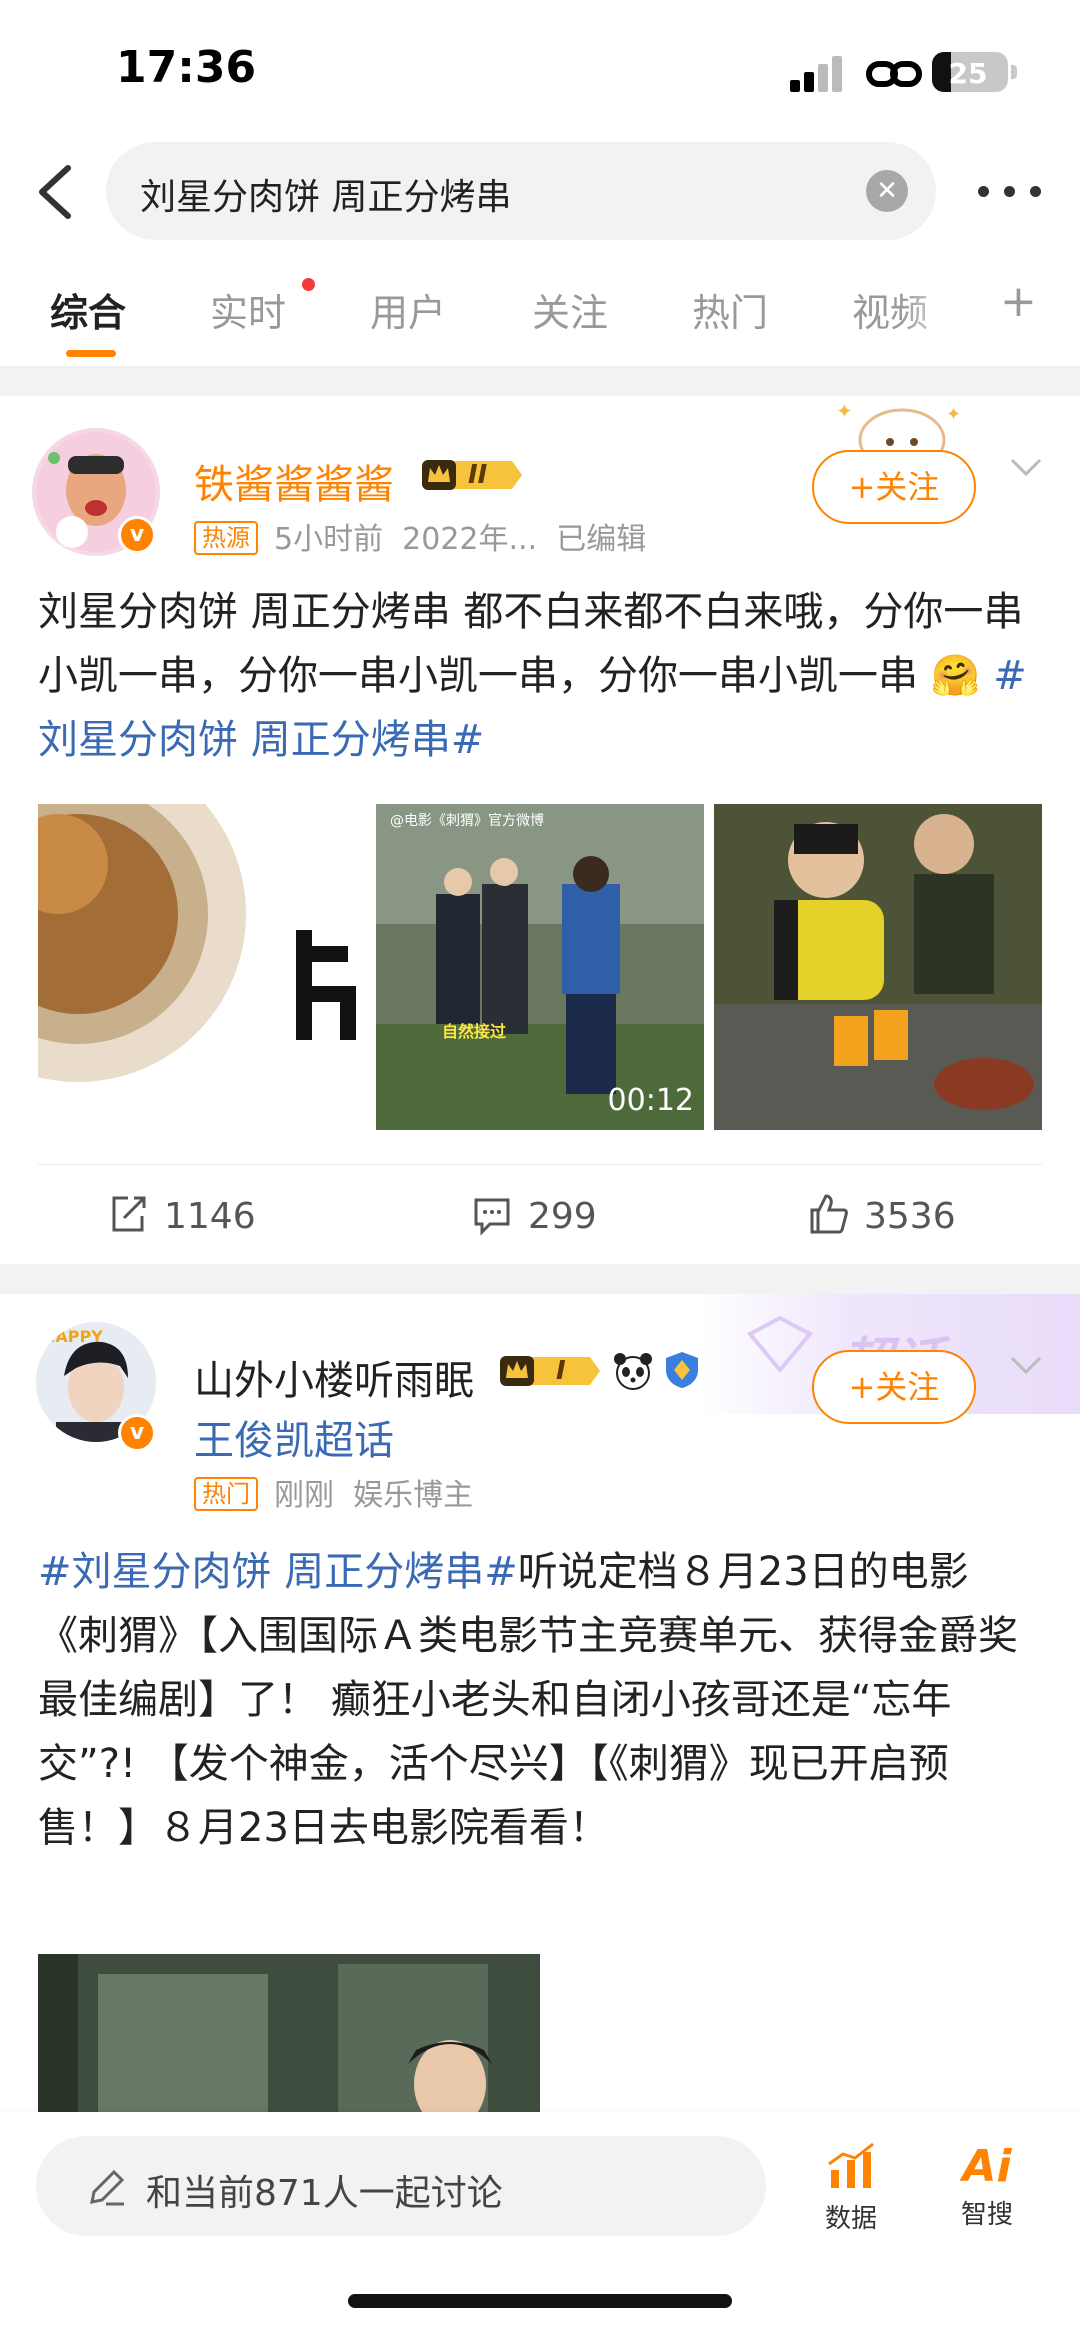  What do you see at coordinates (278, 1572) in the screenshot?
I see `topic-link: #刘星分肉饼 周正分烤串#` at bounding box center [278, 1572].